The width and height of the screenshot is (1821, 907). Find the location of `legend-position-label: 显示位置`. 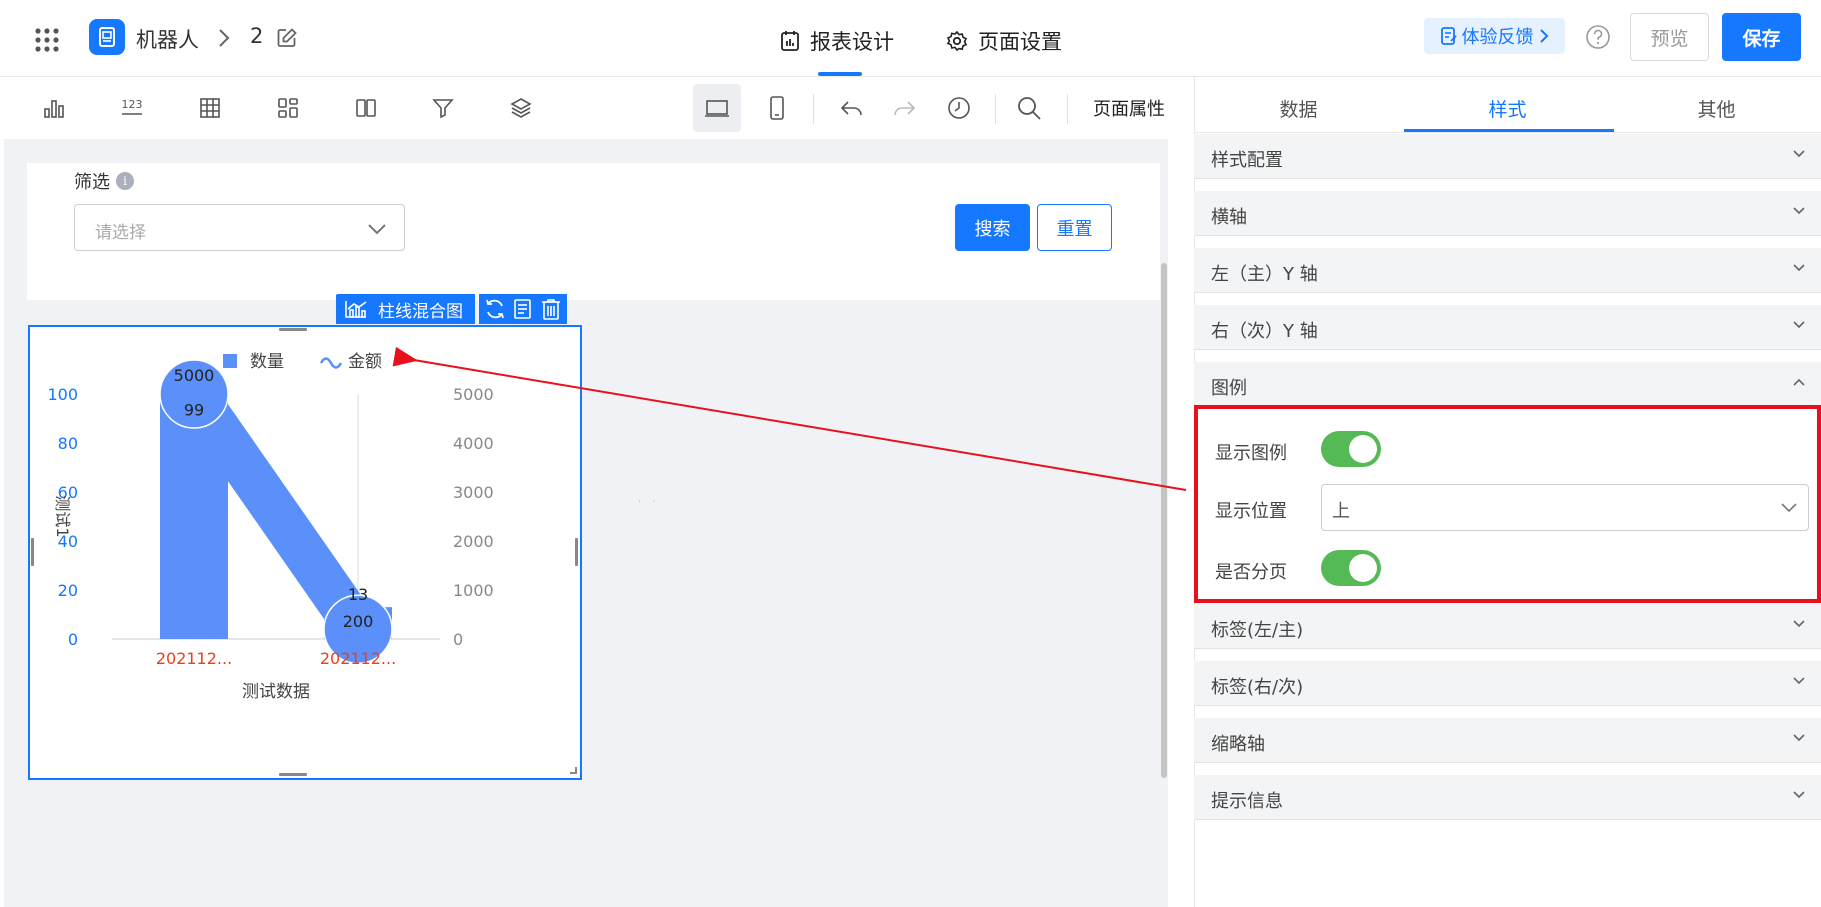

legend-position-label: 显示位置 is located at coordinates (1251, 511).